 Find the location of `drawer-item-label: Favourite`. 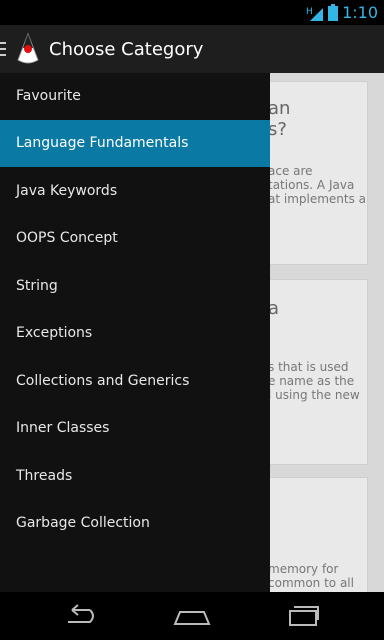

drawer-item-label: Favourite is located at coordinates (48, 96).